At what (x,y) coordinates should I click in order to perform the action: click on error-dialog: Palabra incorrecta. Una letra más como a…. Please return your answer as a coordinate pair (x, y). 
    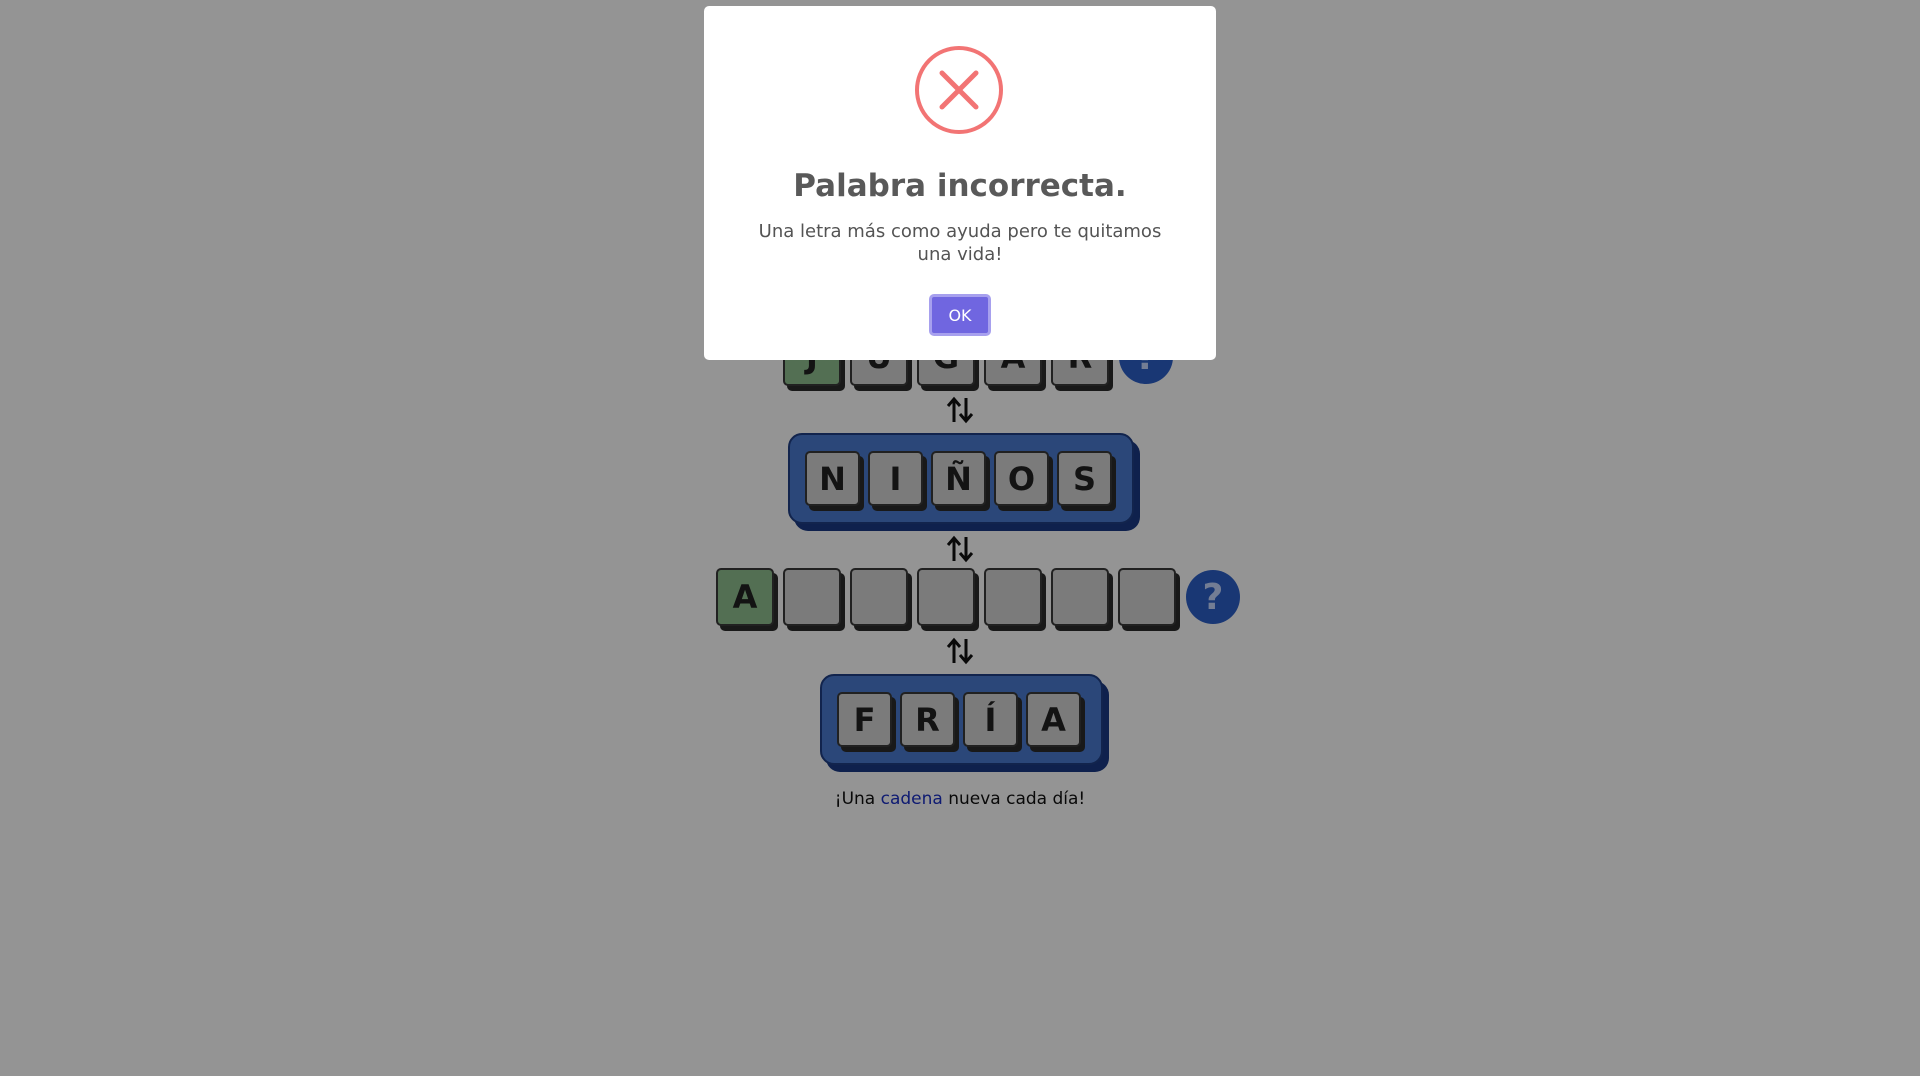
    Looking at the image, I should click on (960, 183).